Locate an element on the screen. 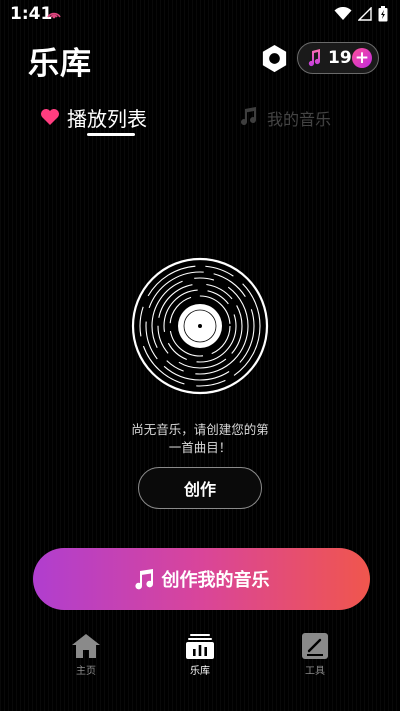 The image size is (400, 711). vinyl-record-icon is located at coordinates (200, 326).